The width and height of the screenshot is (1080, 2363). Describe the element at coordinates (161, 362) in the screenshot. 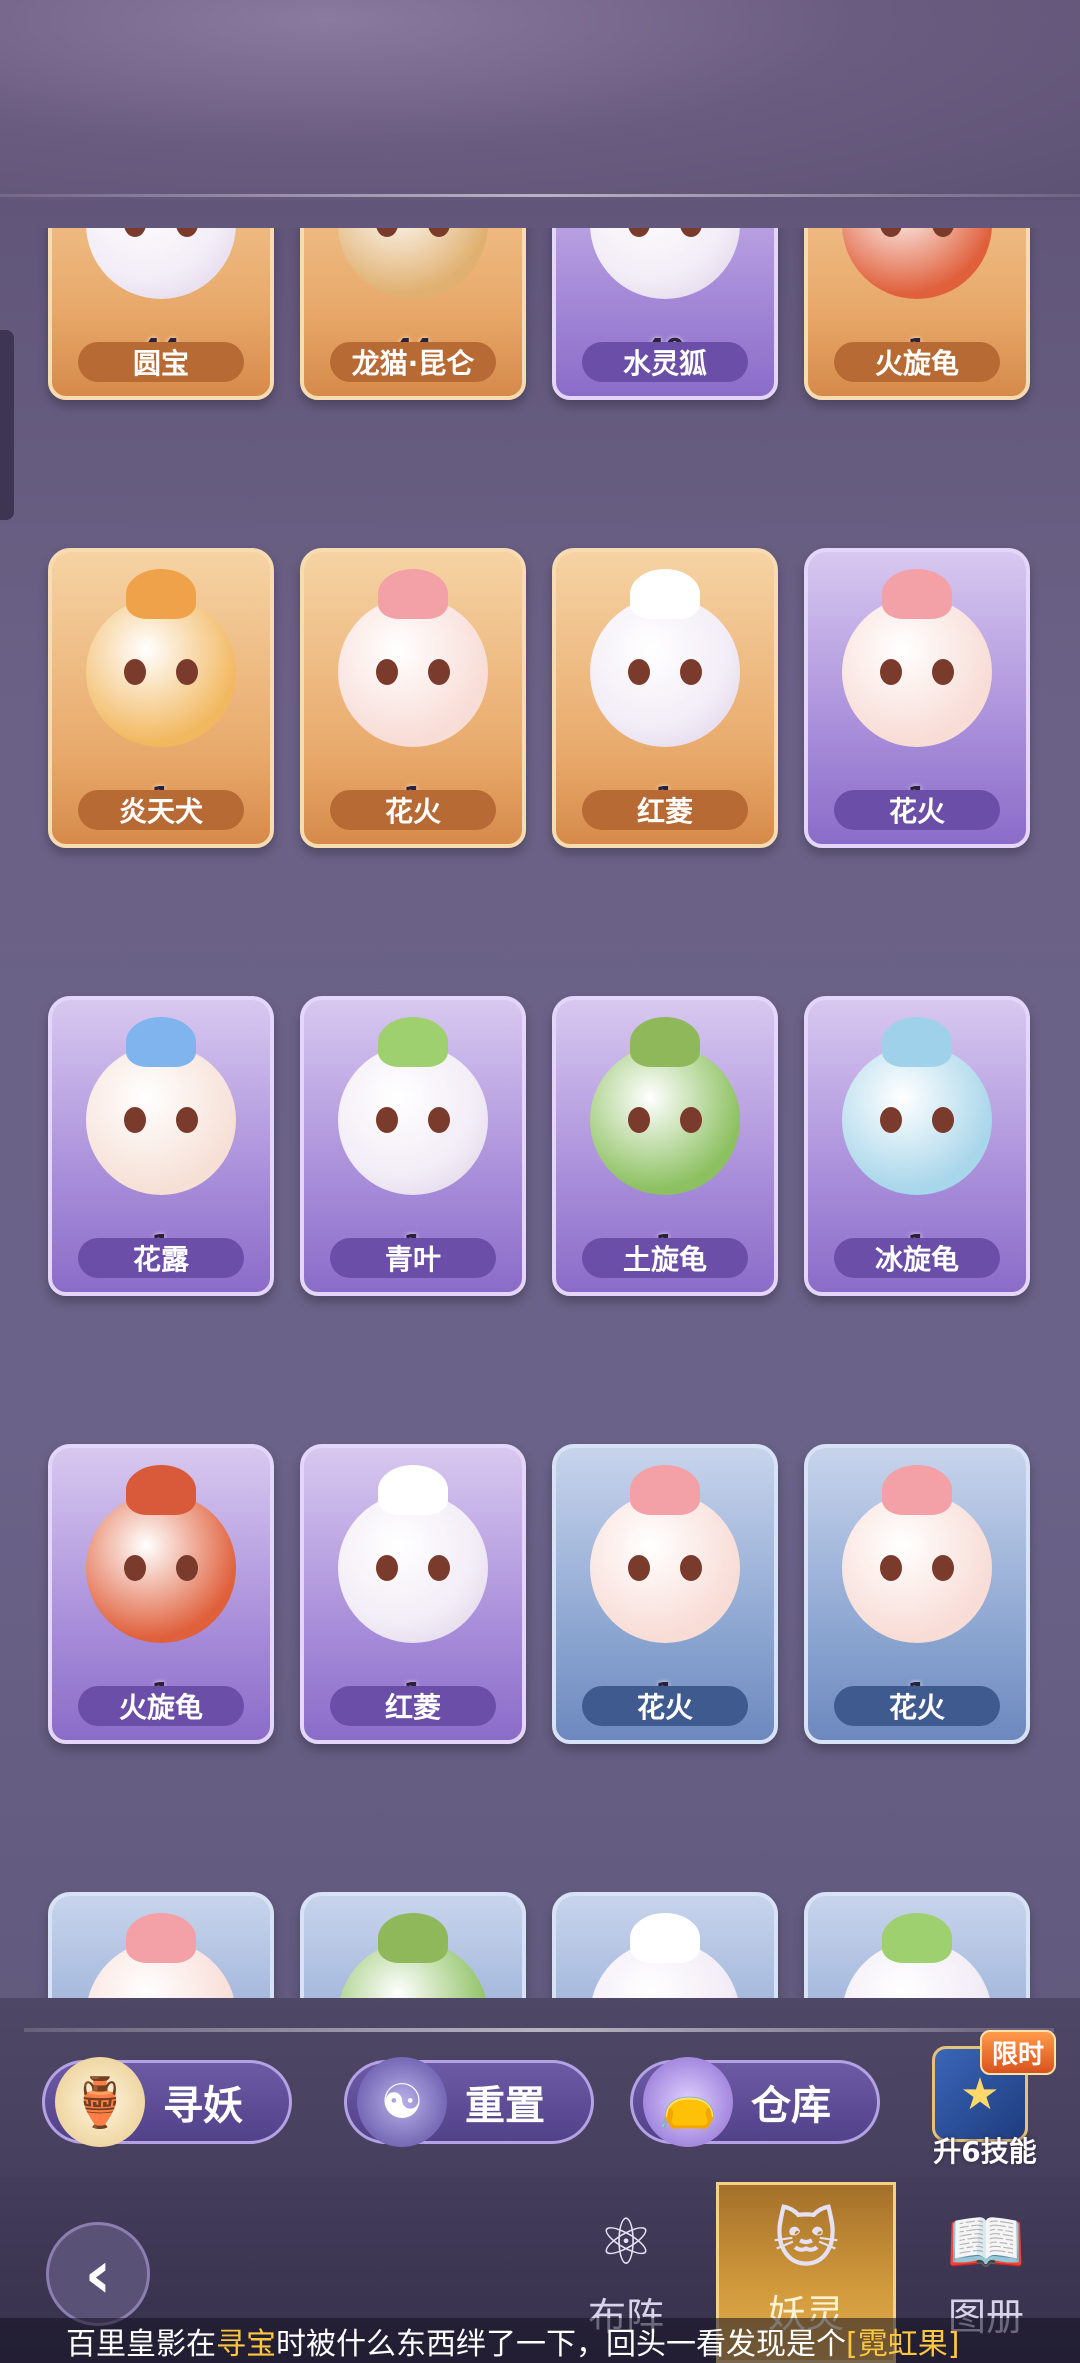

I see `spirit-name: 圆宝` at that location.